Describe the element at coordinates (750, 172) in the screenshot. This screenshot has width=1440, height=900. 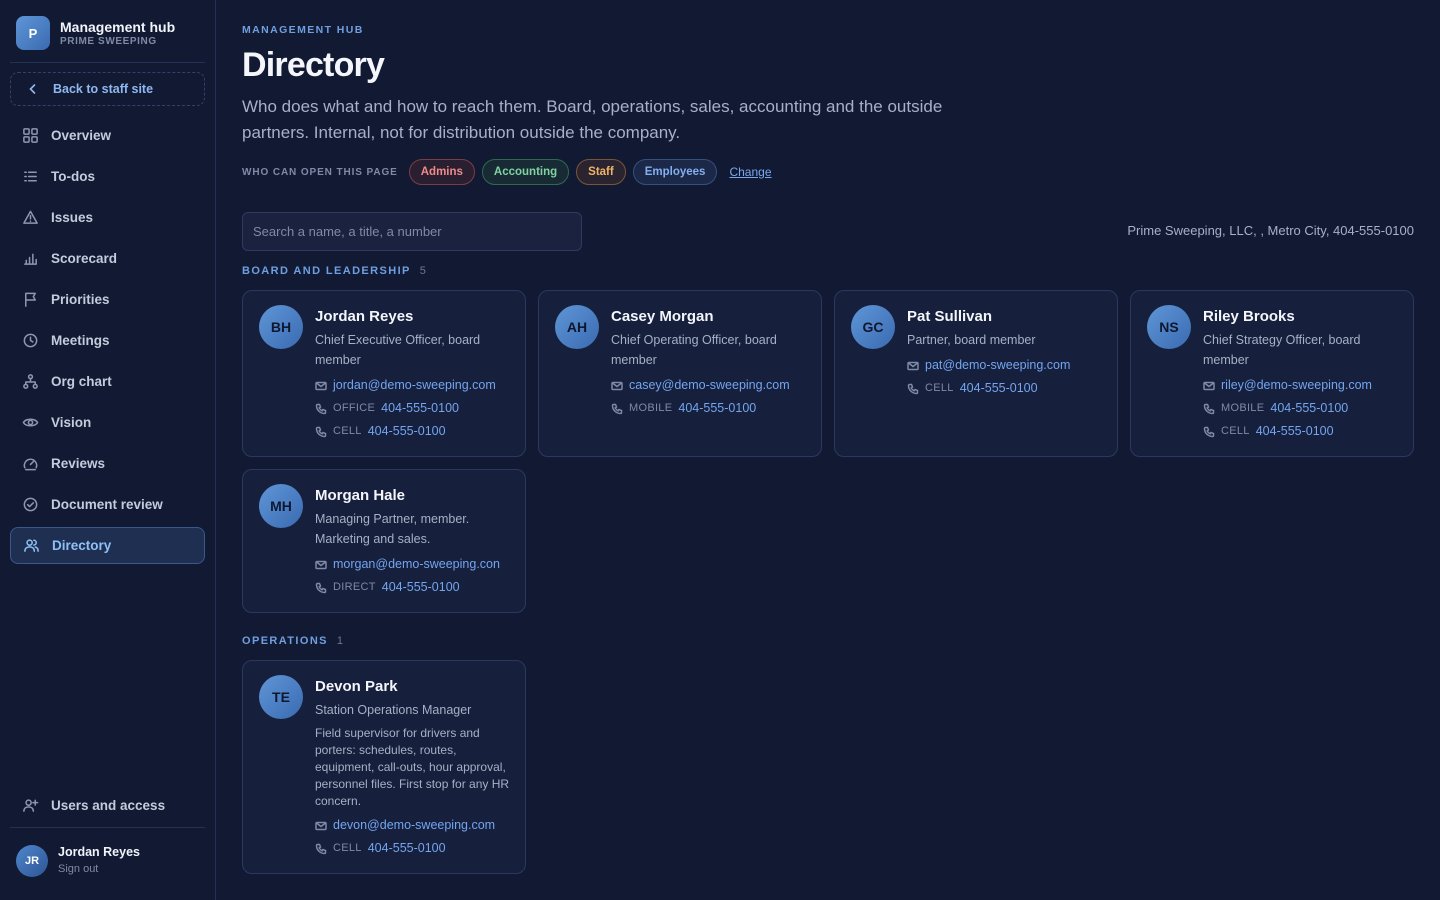
I see `change-access-link: Change` at that location.